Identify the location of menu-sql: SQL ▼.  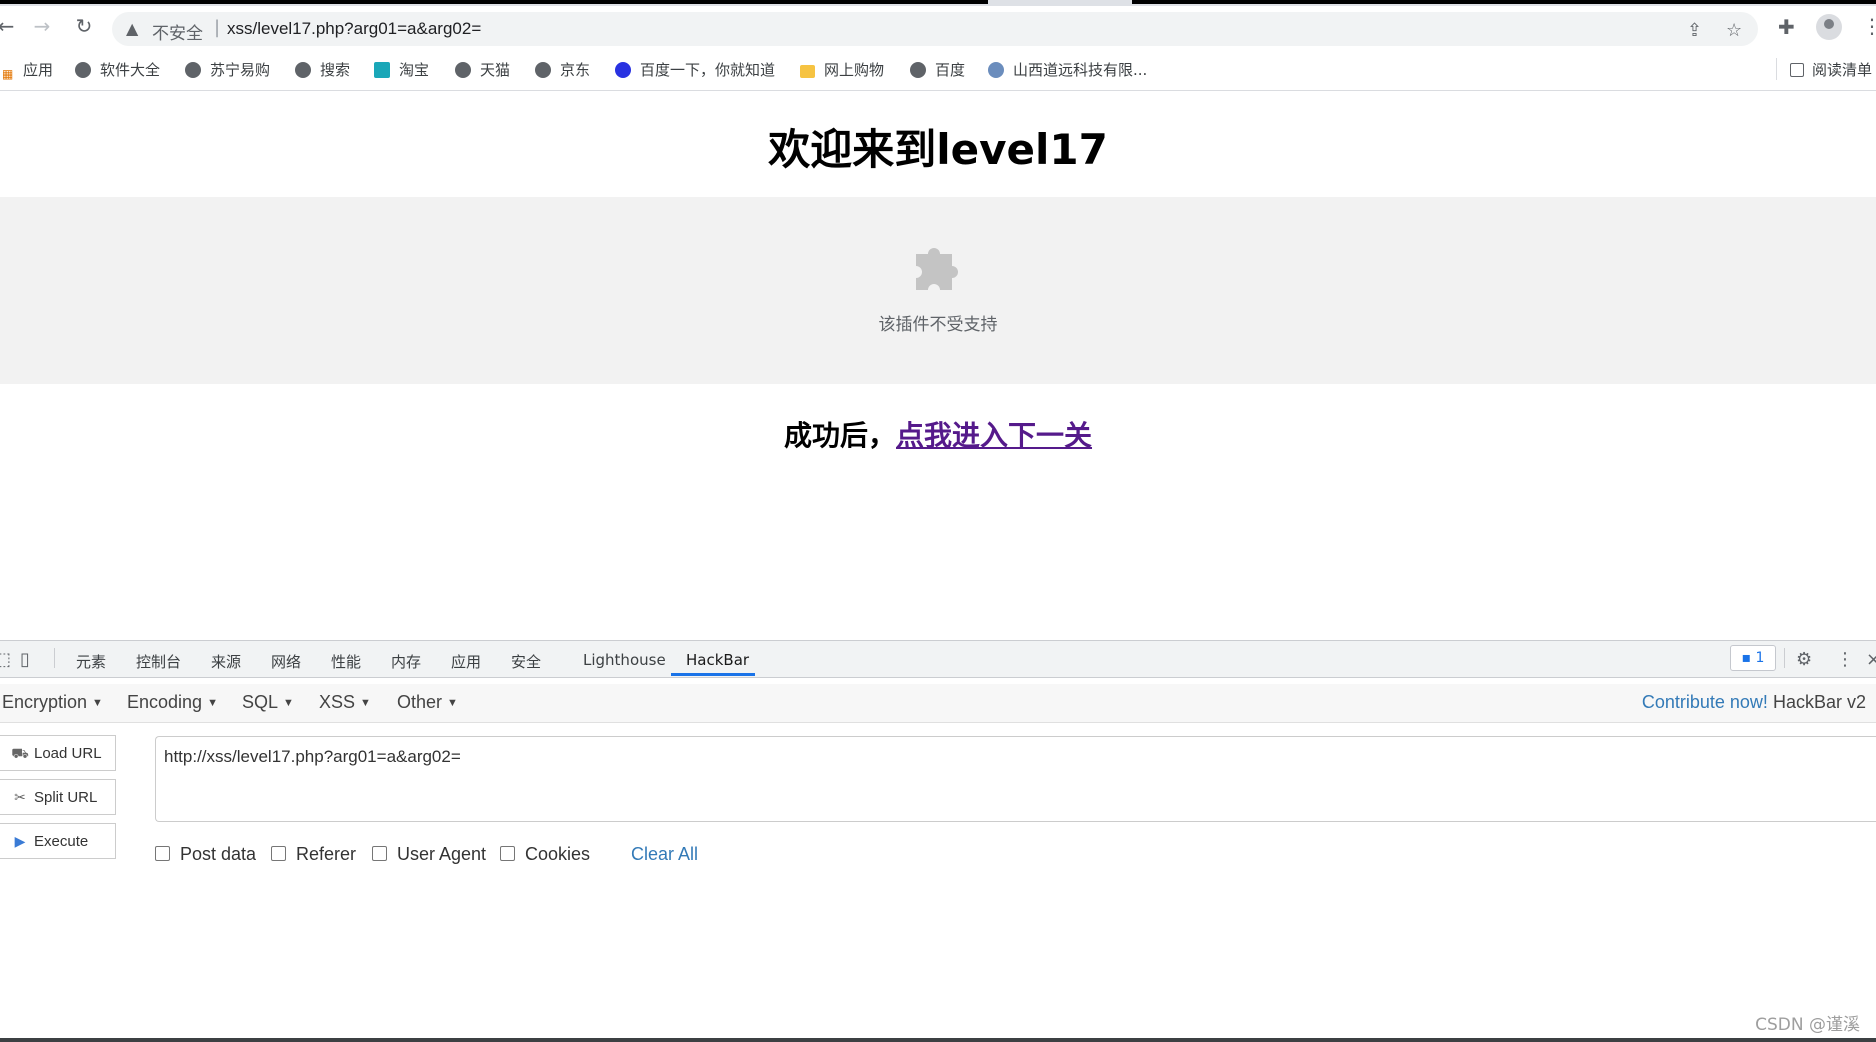
(268, 702).